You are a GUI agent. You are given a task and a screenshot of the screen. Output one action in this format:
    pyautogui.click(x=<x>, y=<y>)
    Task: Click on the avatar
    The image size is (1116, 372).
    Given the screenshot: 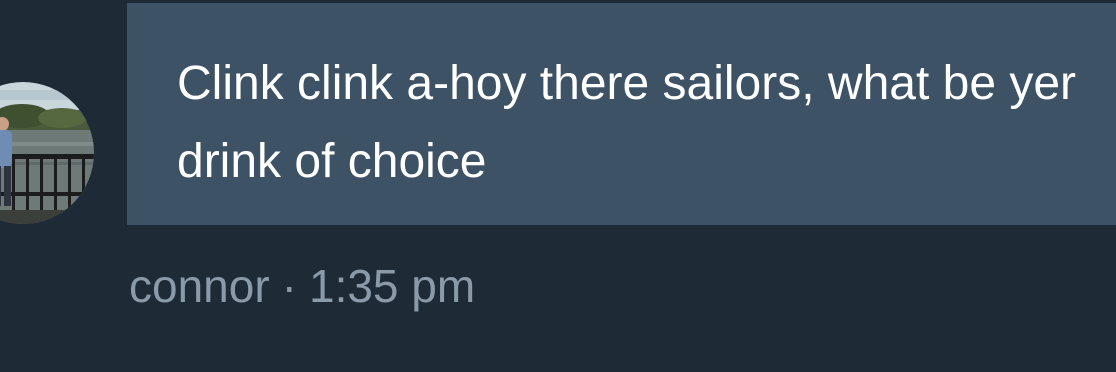 What is the action you would take?
    pyautogui.click(x=47, y=153)
    